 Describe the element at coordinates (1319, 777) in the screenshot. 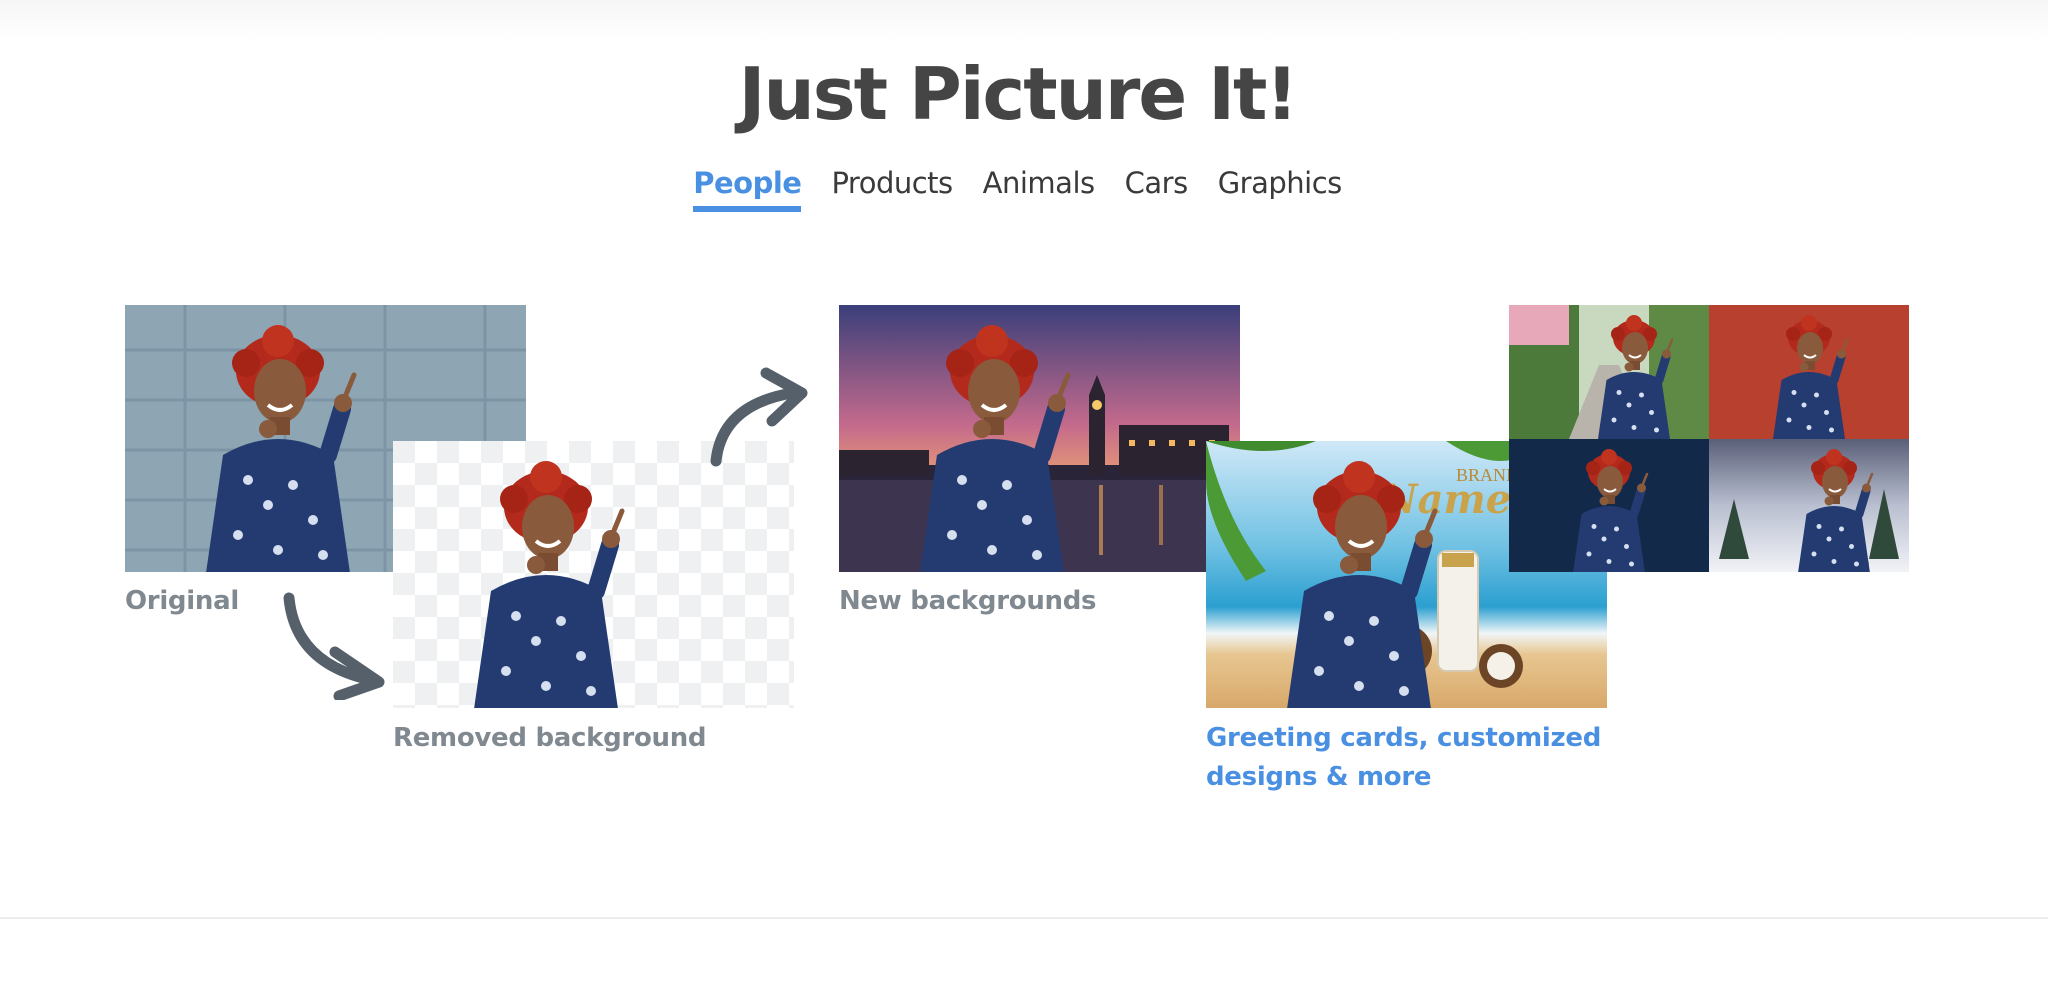

I see `caption-greeting-line2: designs & more` at that location.